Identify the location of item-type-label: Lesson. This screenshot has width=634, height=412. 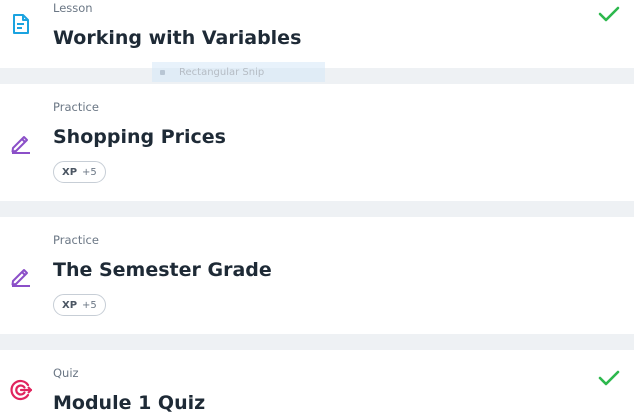
(73, 8).